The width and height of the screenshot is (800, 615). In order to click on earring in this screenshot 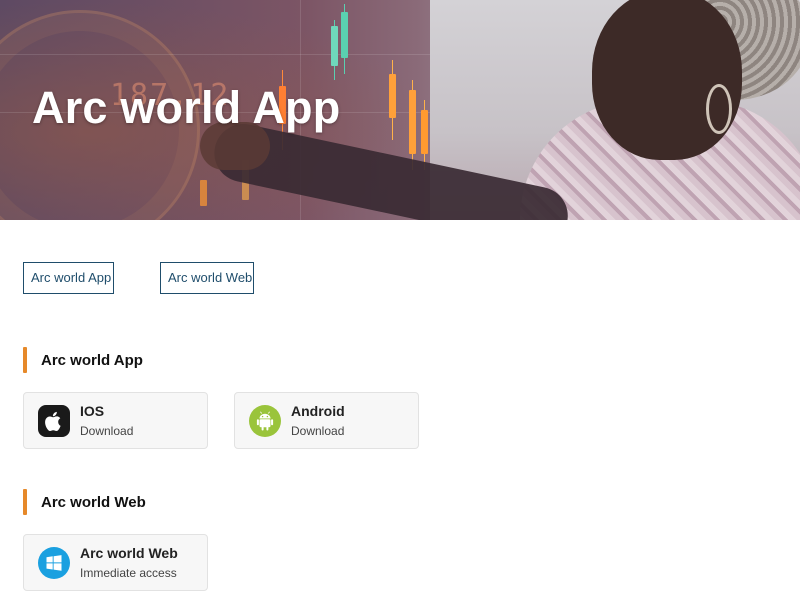, I will do `click(719, 109)`.